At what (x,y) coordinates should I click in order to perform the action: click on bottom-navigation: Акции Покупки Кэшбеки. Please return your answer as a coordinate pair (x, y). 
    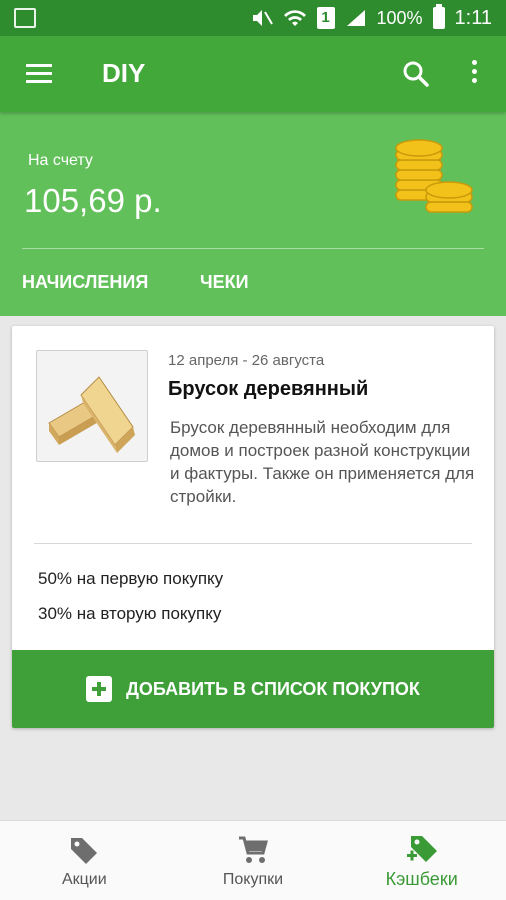
    Looking at the image, I should click on (253, 860).